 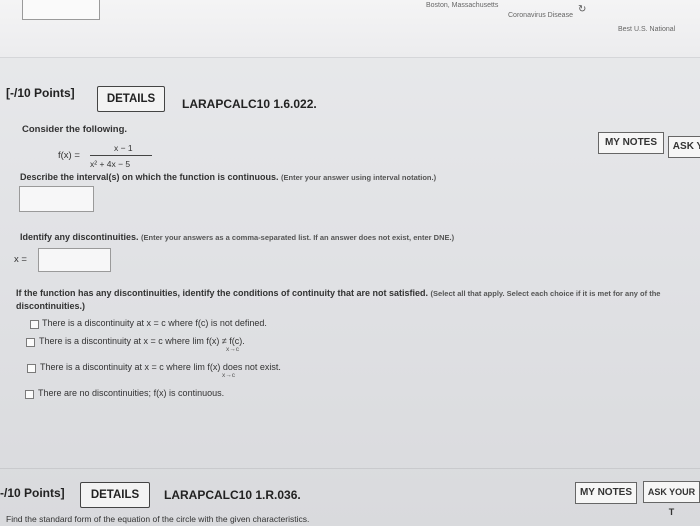 What do you see at coordinates (31, 368) in the screenshot?
I see `option3-checkbox` at bounding box center [31, 368].